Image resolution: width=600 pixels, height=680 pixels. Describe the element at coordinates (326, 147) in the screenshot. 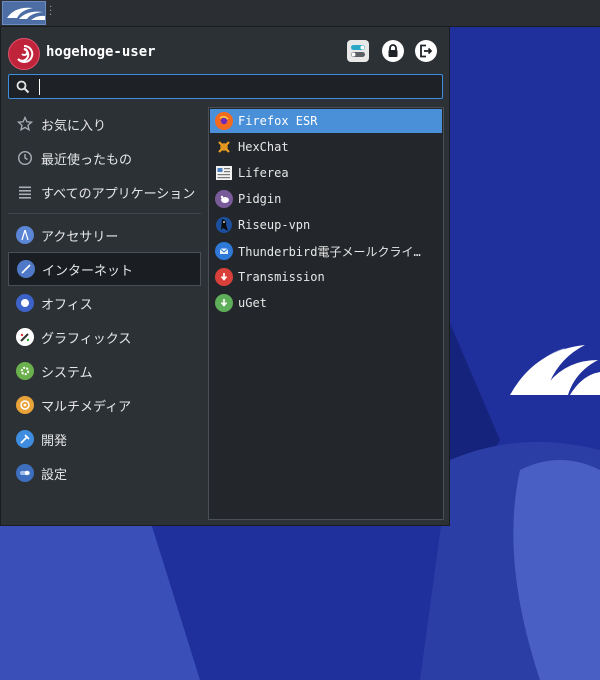

I see `app-item-hexchat: HexChat` at that location.